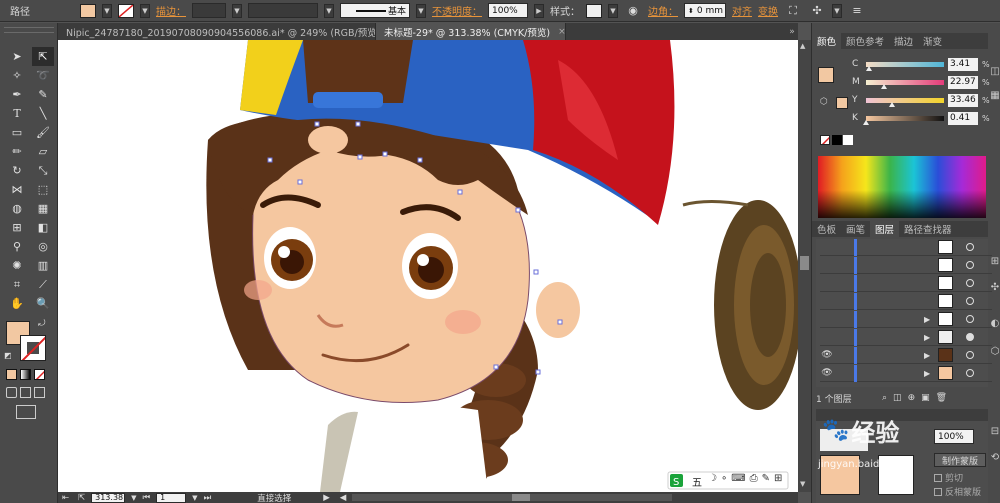  What do you see at coordinates (948, 477) in the screenshot?
I see `clip-checkbox-row: 剪切` at bounding box center [948, 477].